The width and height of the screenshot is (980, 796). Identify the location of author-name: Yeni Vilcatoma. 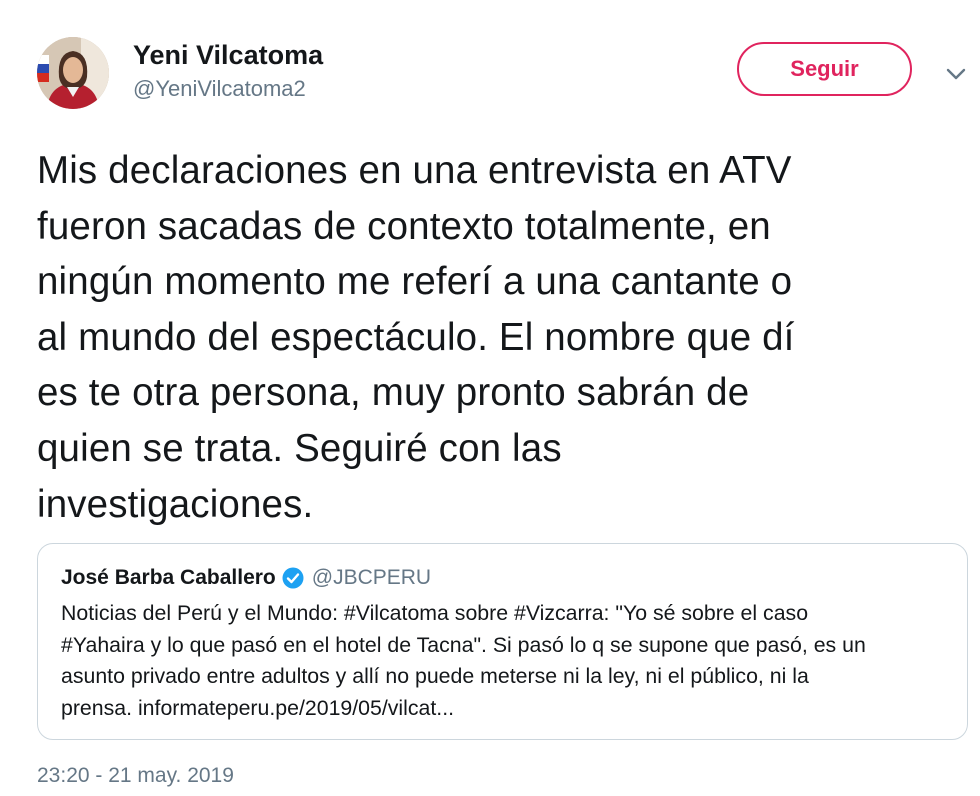
(228, 55).